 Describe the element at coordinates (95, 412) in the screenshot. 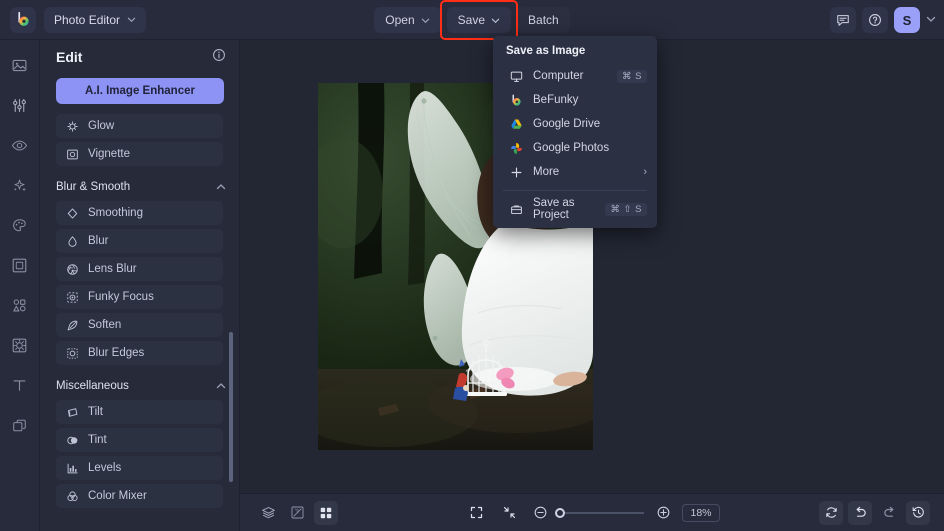

I see `list-item-label: Tilt` at that location.